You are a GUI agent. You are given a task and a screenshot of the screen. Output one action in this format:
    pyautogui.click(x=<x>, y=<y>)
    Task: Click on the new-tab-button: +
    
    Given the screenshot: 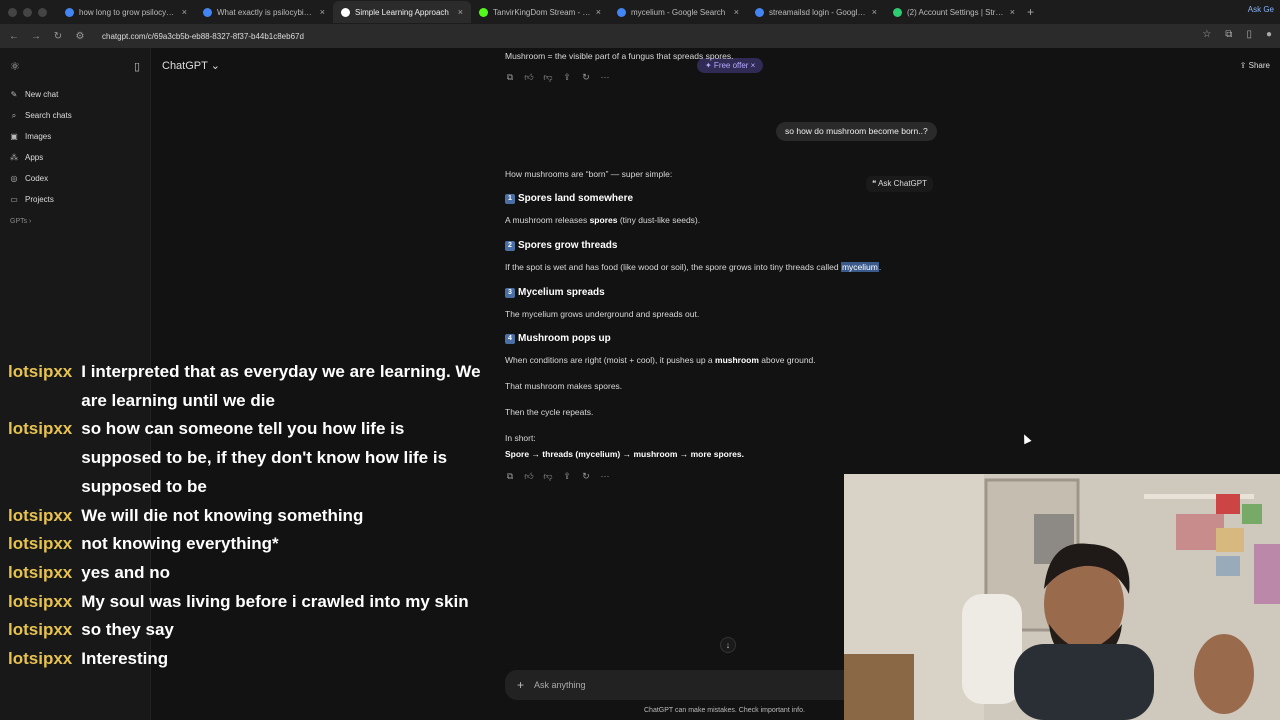 What is the action you would take?
    pyautogui.click(x=1030, y=12)
    